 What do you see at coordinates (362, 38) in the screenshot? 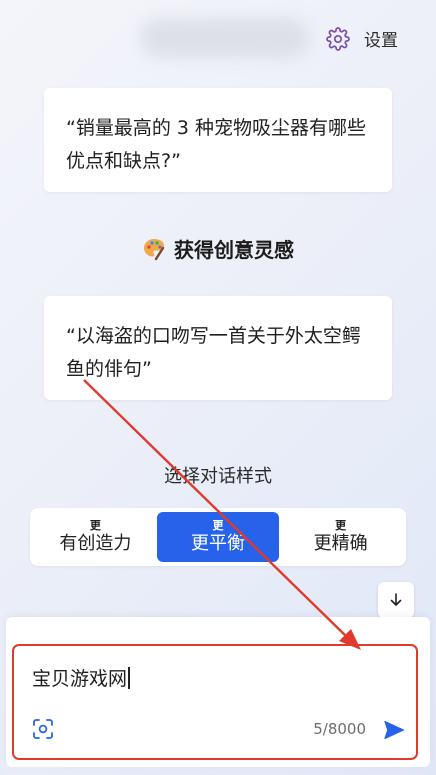
I see `settings-button: 设置` at bounding box center [362, 38].